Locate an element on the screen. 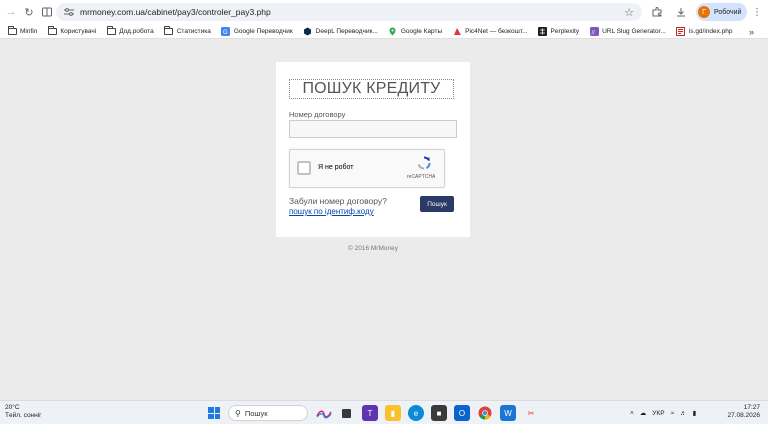 This screenshot has width=768, height=424. contract-number-label: Номер договору is located at coordinates (317, 114).